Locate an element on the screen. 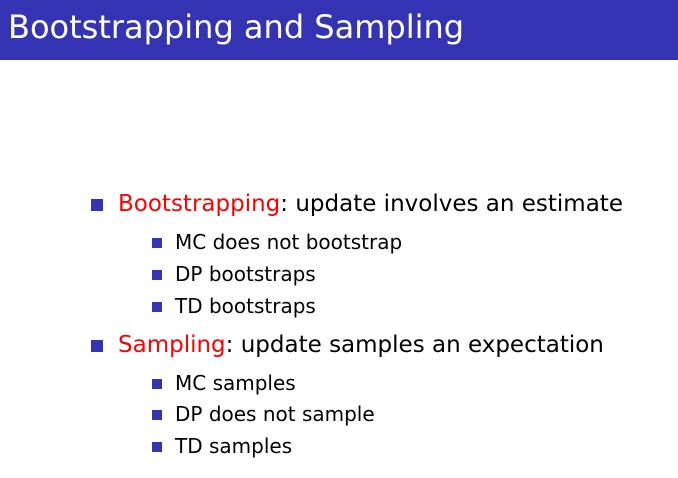 This screenshot has width=678, height=478. list-subitem: TD bootstraps is located at coordinates (234, 306).